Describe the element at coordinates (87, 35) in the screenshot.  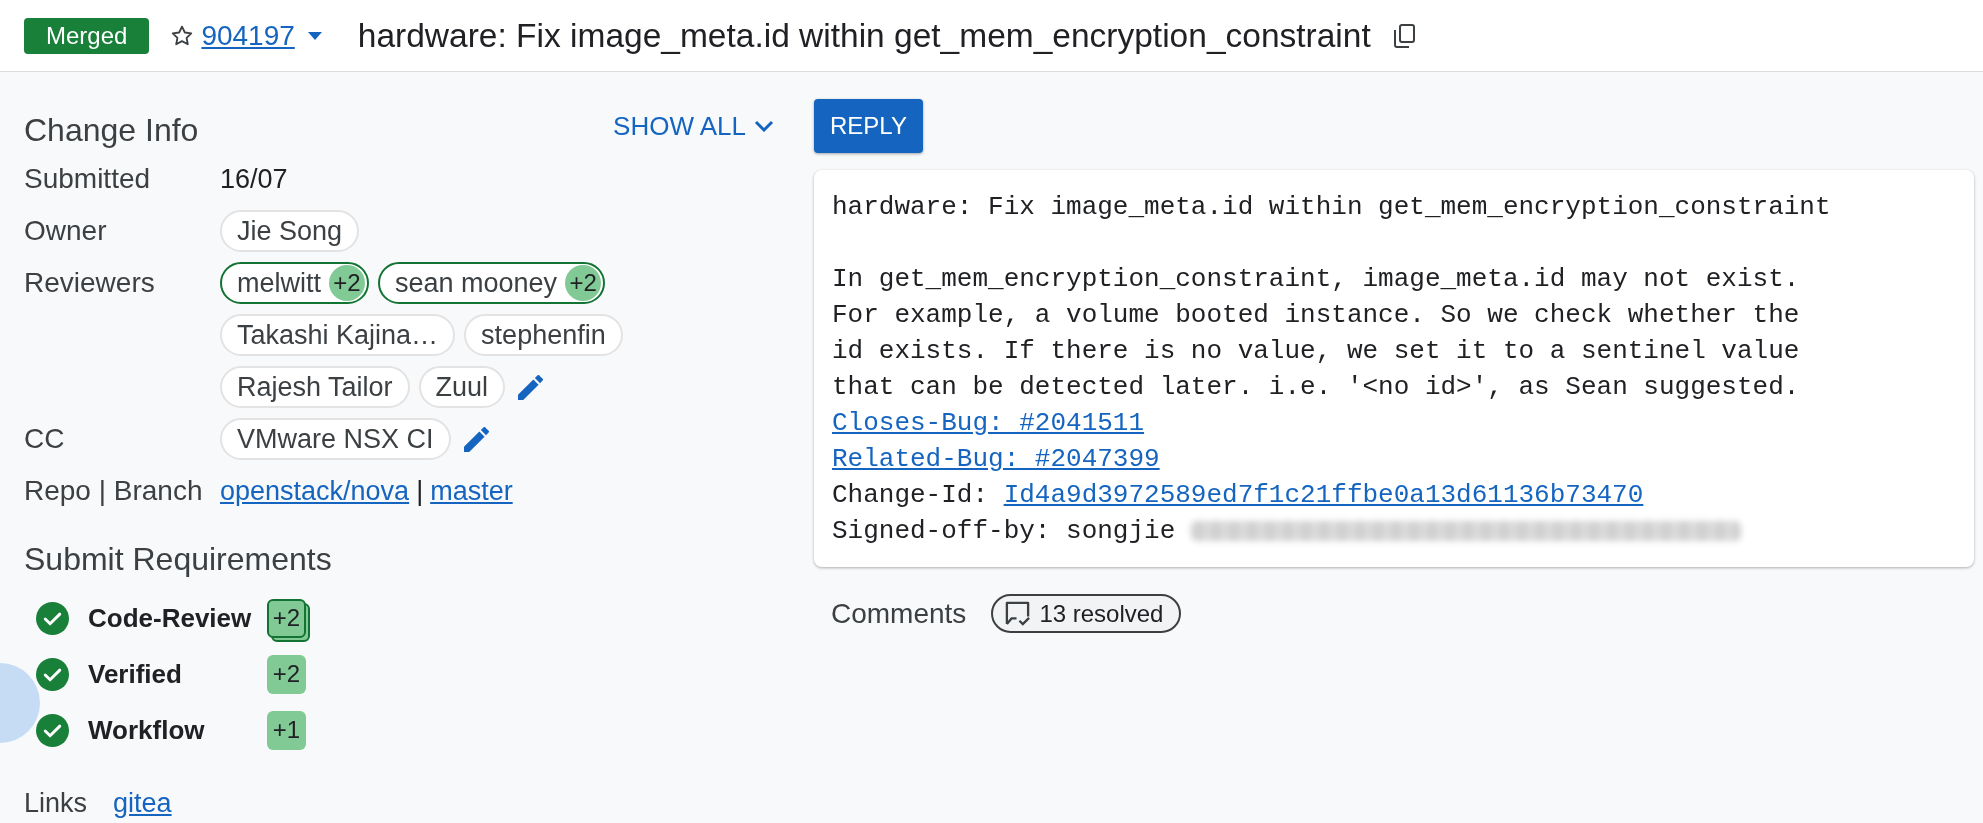
I see `status-badge: Merged` at that location.